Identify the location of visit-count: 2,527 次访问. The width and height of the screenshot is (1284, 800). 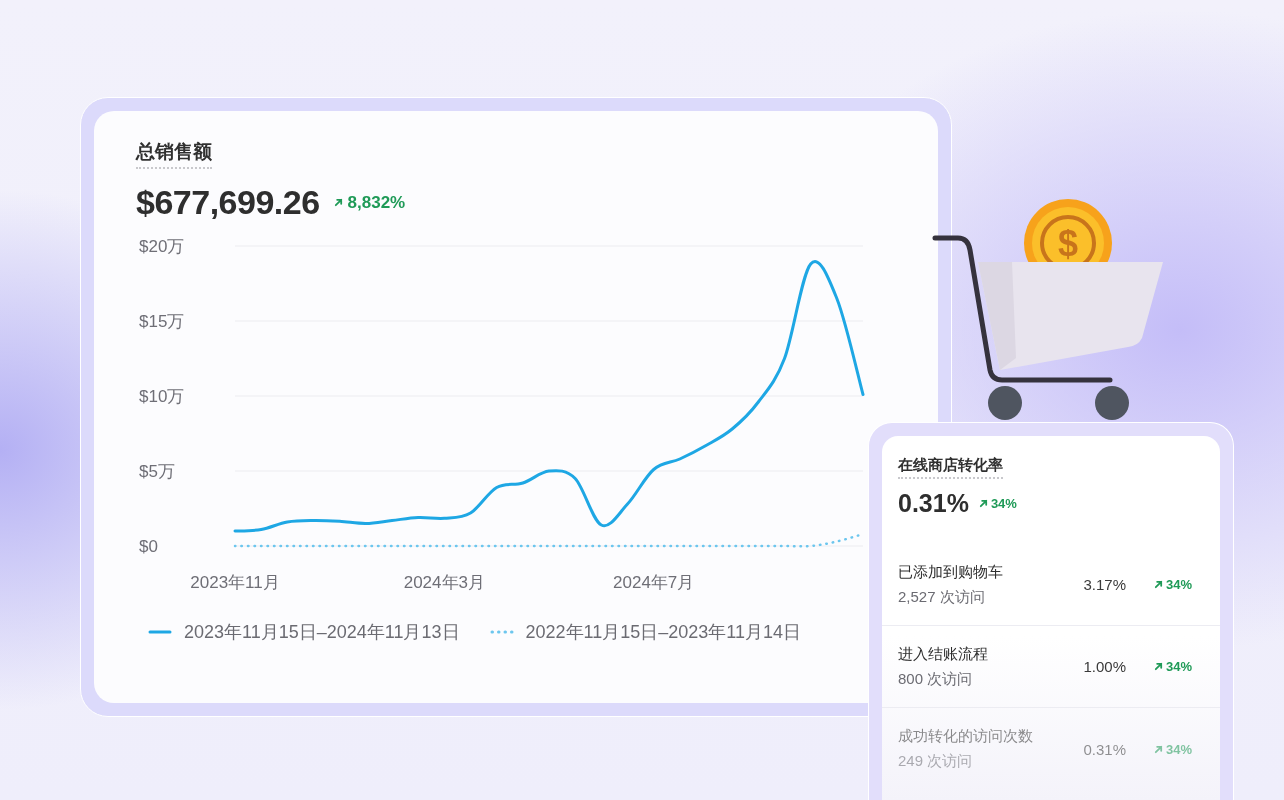
(942, 597).